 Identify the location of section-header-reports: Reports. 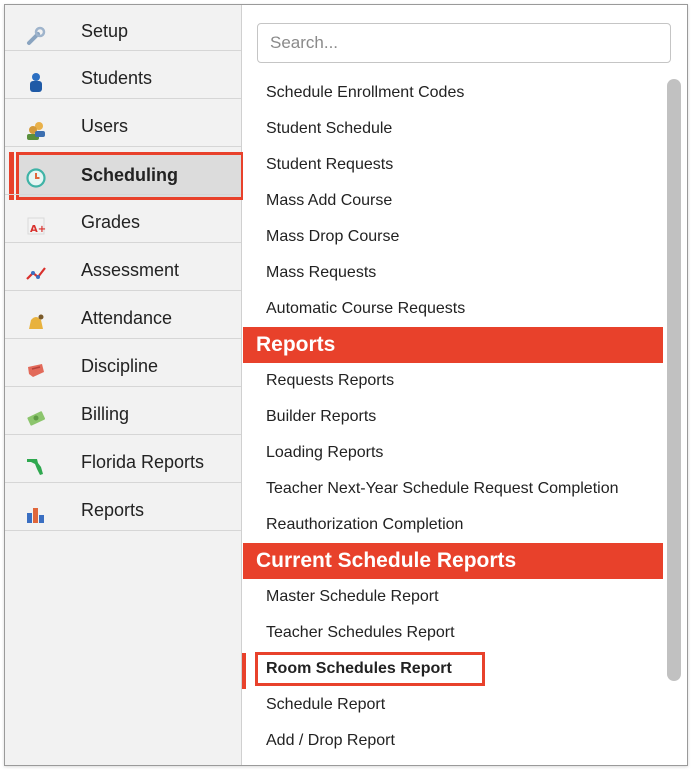
(453, 345).